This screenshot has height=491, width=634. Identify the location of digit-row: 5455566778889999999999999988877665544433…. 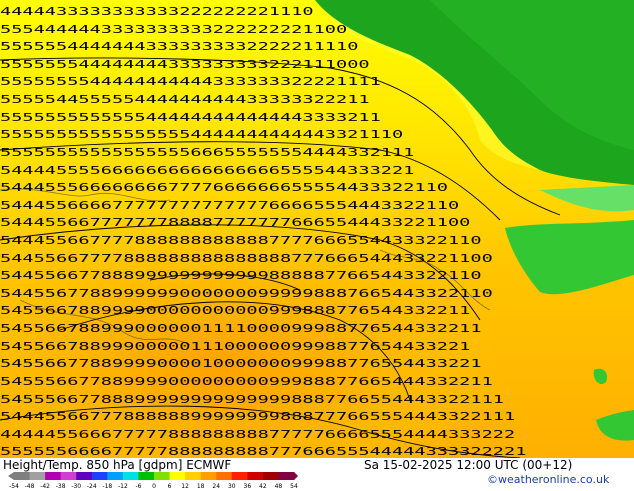
(252, 399).